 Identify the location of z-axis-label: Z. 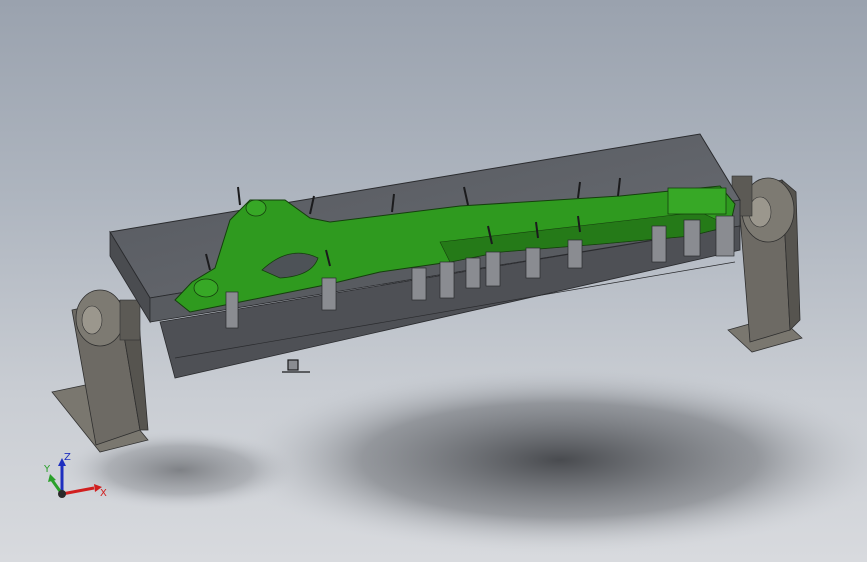
(67, 457).